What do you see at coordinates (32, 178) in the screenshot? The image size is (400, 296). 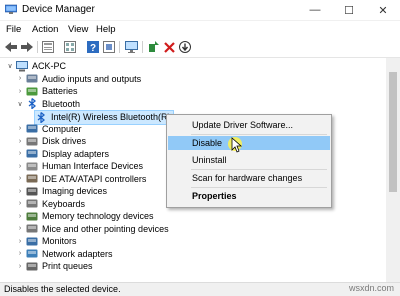 I see `ide-icon` at bounding box center [32, 178].